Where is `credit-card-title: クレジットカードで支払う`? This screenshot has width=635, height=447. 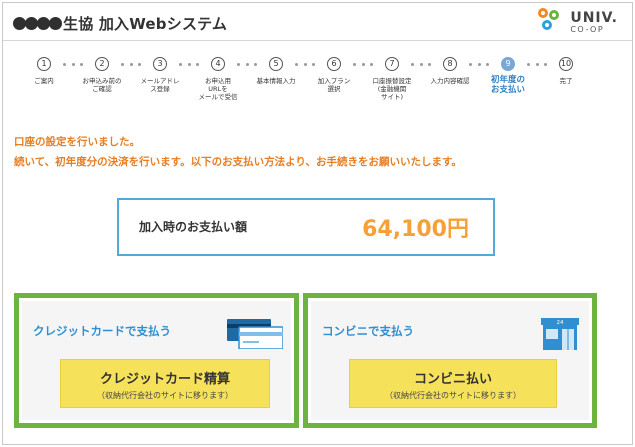 credit-card-title: クレジットカードで支払う is located at coordinates (102, 331).